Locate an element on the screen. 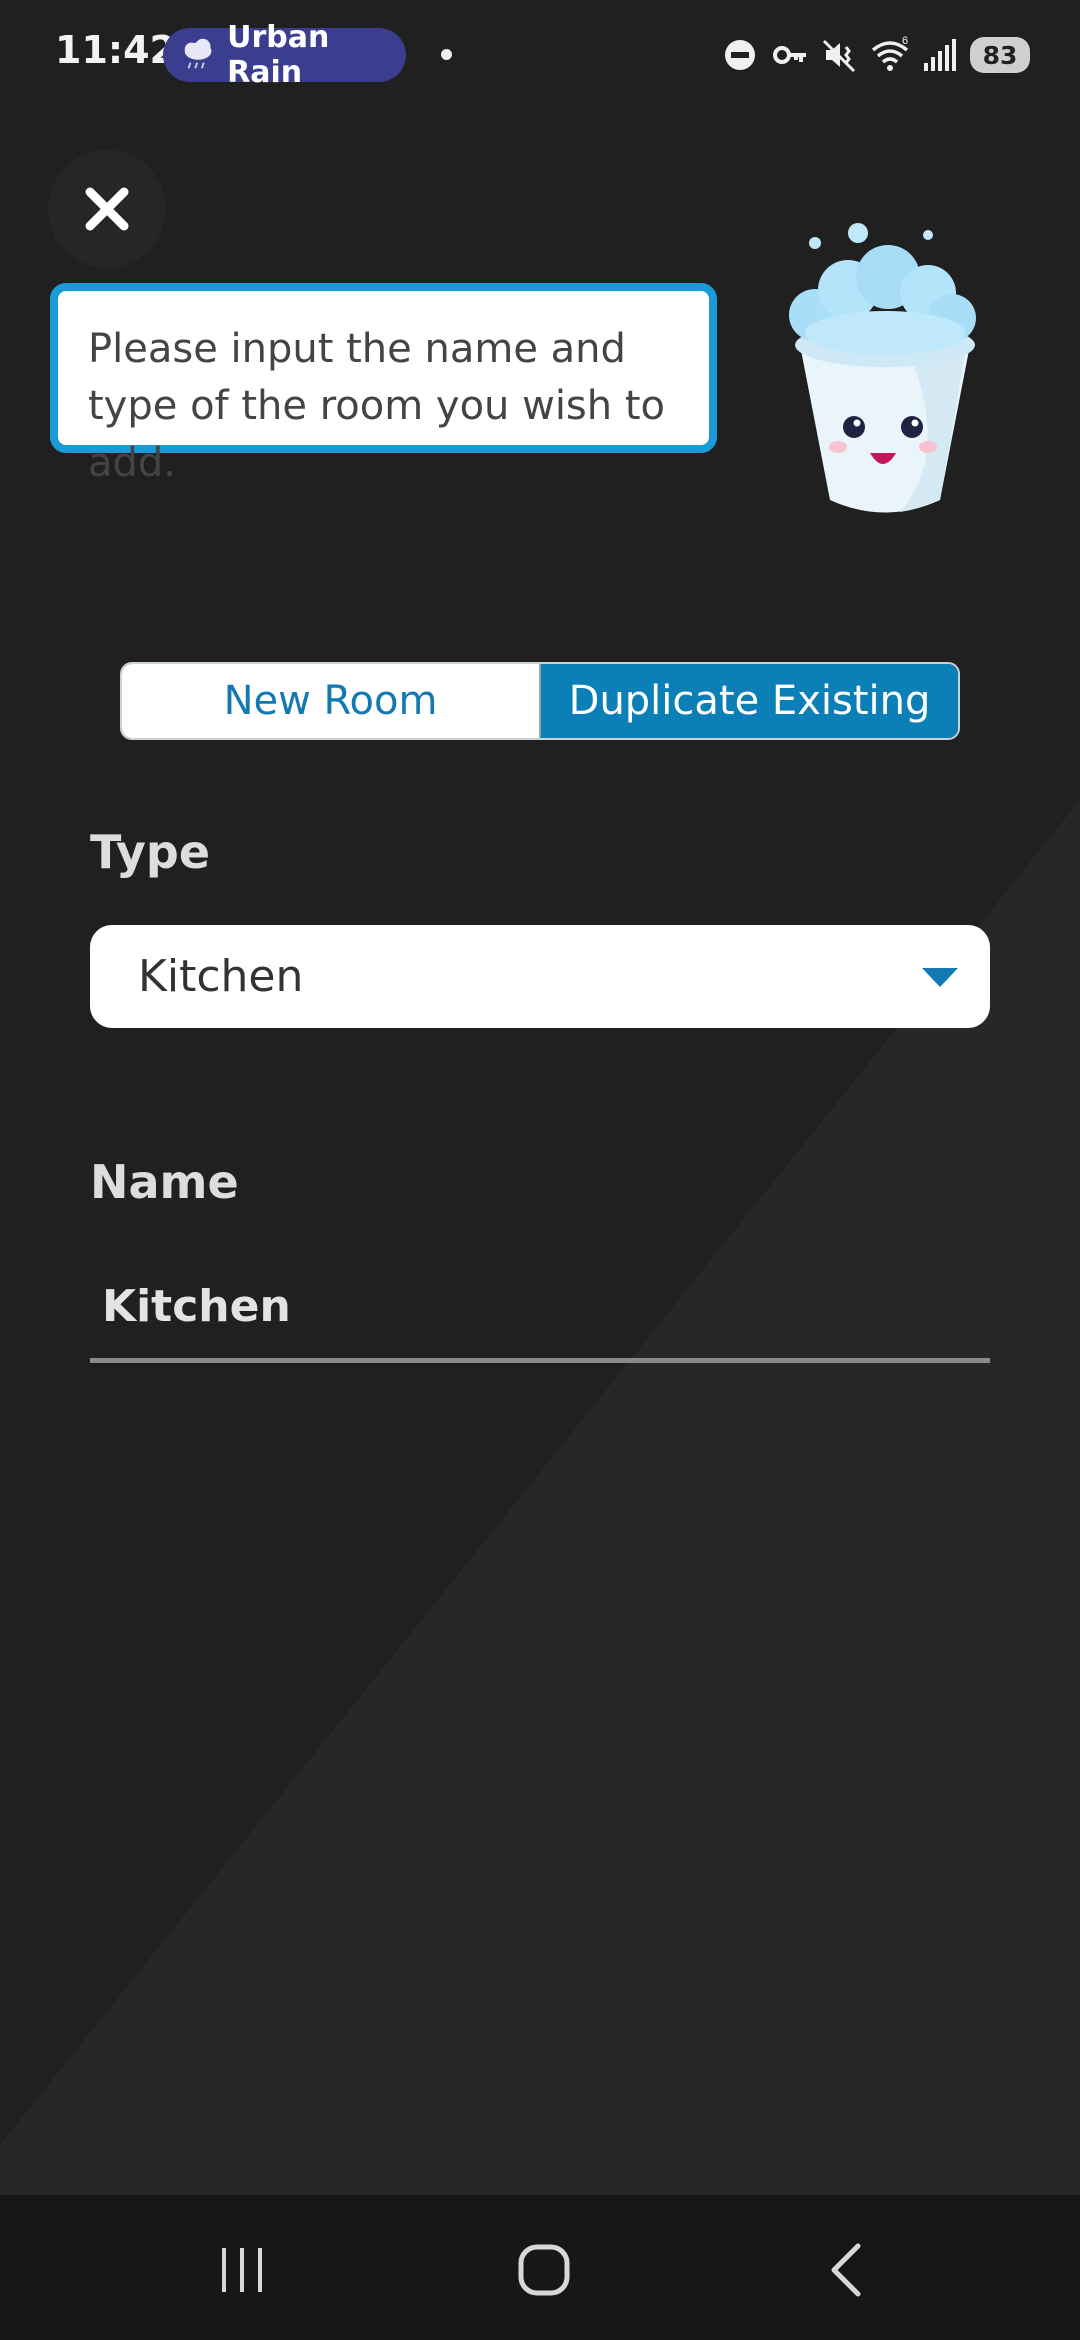  recents-icon is located at coordinates (242, 2270).